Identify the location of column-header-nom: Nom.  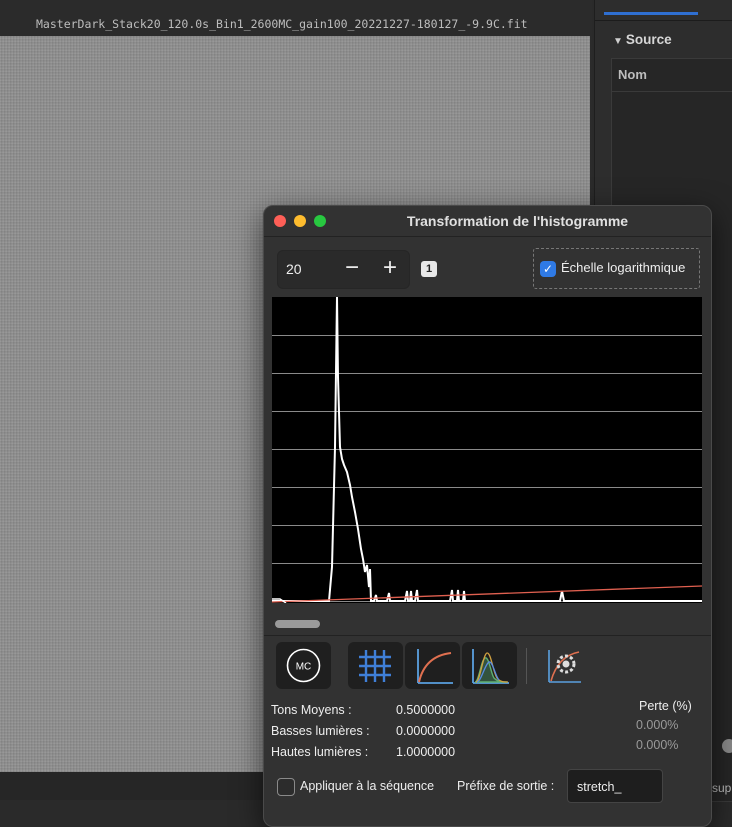
(632, 74).